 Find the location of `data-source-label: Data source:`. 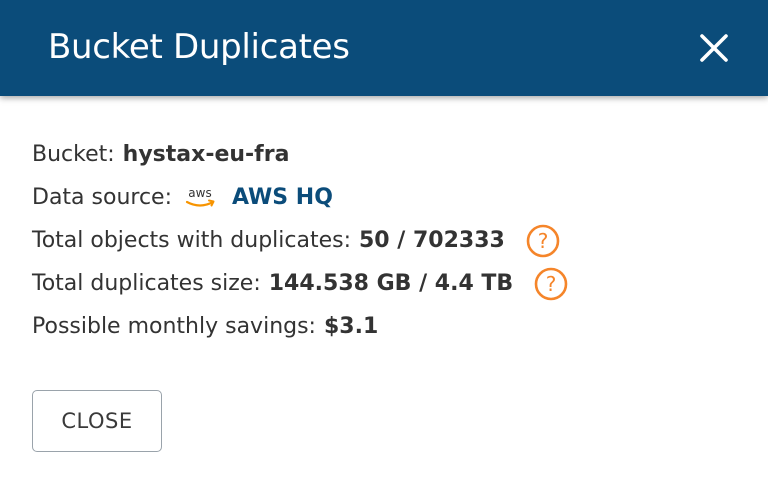

data-source-label: Data source: is located at coordinates (102, 197).